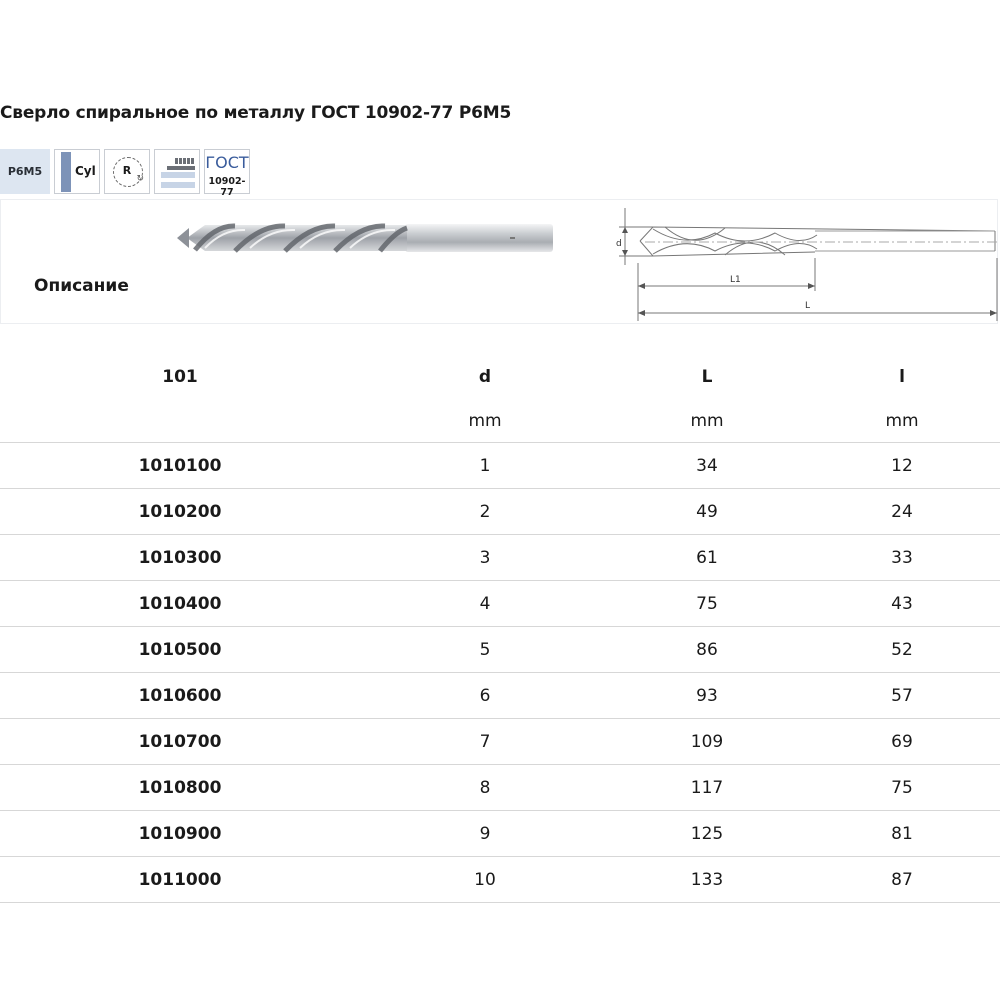  I want to click on schema-l1-label: L1, so click(735, 280).